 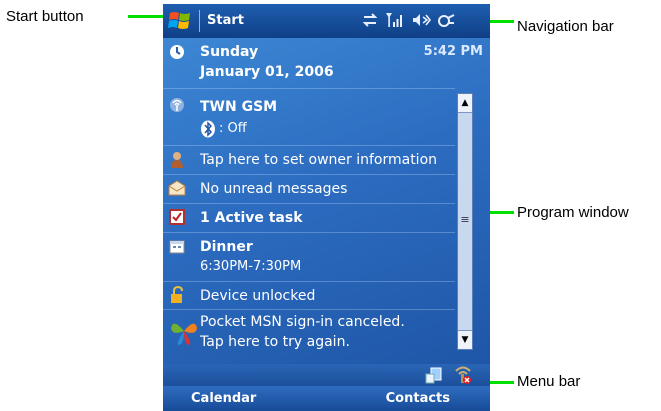 I want to click on callout-start-button: Start button, so click(x=45, y=16).